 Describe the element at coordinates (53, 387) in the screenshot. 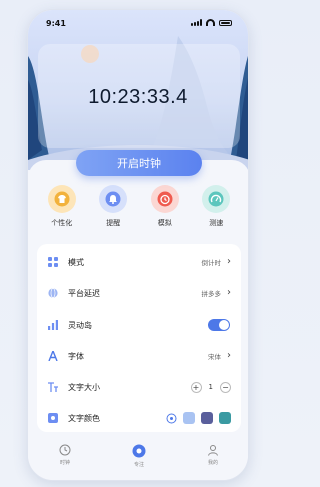

I see `text-size-icon` at that location.